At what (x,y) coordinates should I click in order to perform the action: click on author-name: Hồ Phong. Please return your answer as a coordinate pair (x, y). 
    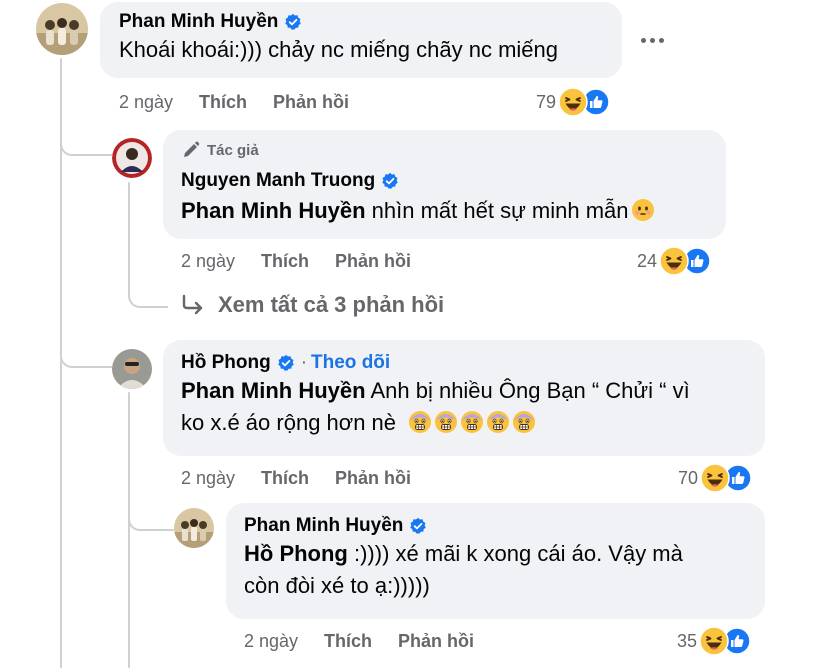
    Looking at the image, I should click on (226, 363).